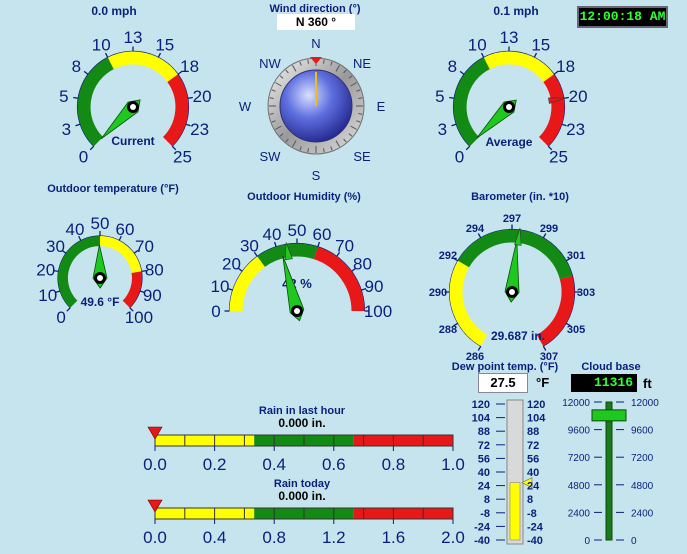 The height and width of the screenshot is (554, 687). What do you see at coordinates (215, 537) in the screenshot?
I see `rain-today-tick-label: 0.4` at bounding box center [215, 537].